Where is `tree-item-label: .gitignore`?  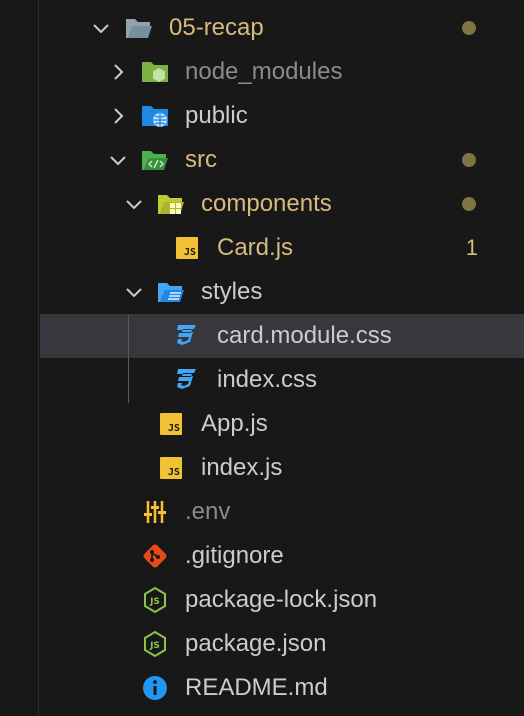
tree-item-label: .gitignore is located at coordinates (234, 555).